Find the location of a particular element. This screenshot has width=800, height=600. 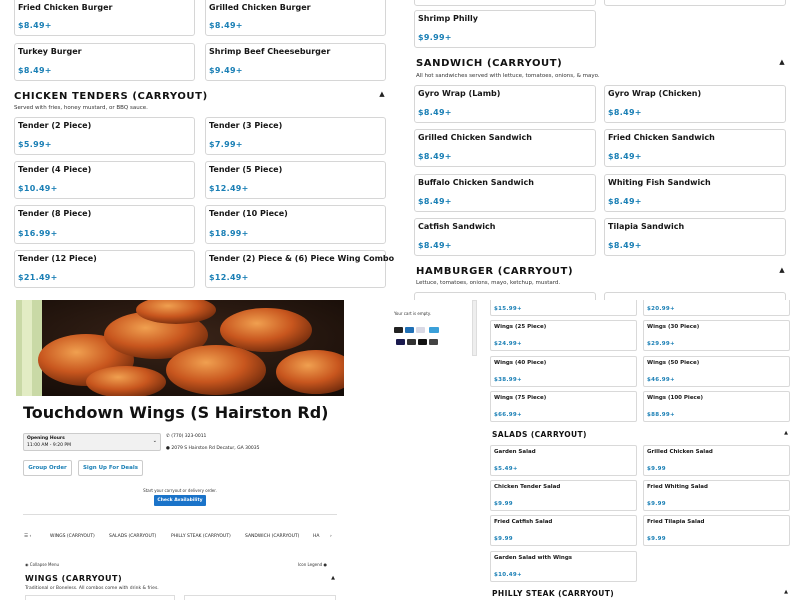

cart-empty-message: Your cart is empty. is located at coordinates (412, 313).